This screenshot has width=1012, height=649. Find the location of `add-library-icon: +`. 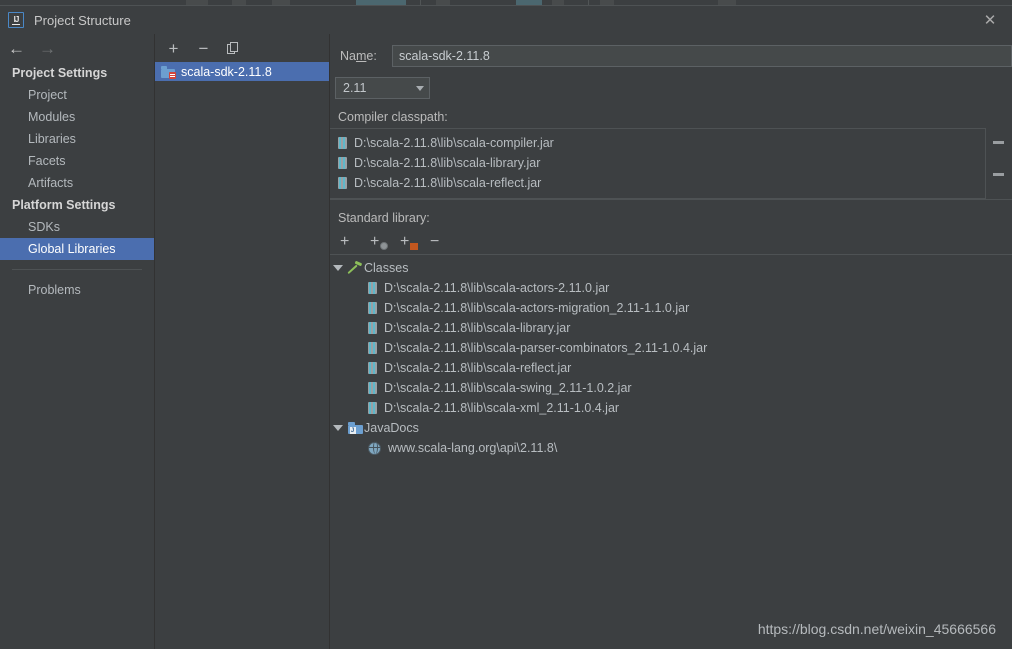

add-library-icon: + is located at coordinates (173, 48).